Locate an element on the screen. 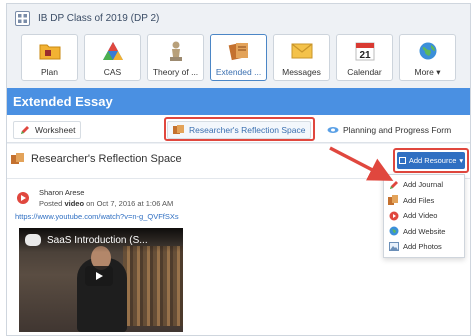  menu-item-add-photos: Add Photos is located at coordinates (424, 247).